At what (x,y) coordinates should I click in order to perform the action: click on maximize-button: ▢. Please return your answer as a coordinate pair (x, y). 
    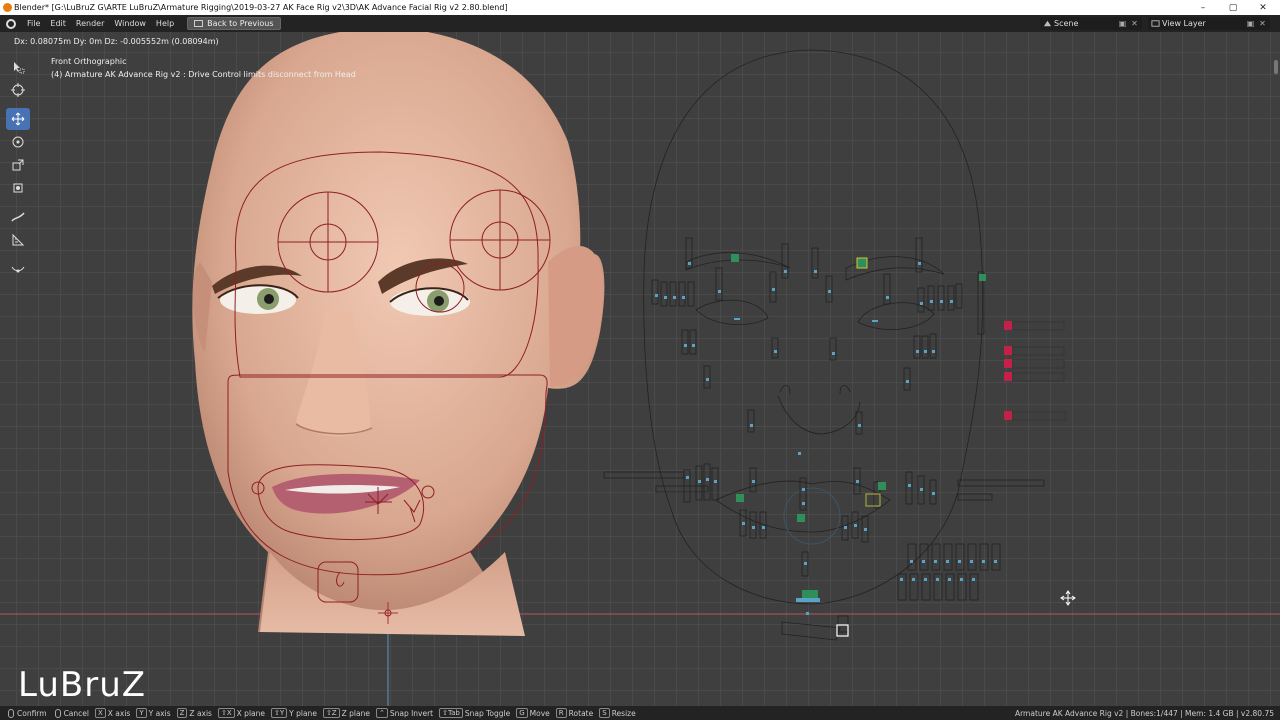
    Looking at the image, I should click on (1233, 7).